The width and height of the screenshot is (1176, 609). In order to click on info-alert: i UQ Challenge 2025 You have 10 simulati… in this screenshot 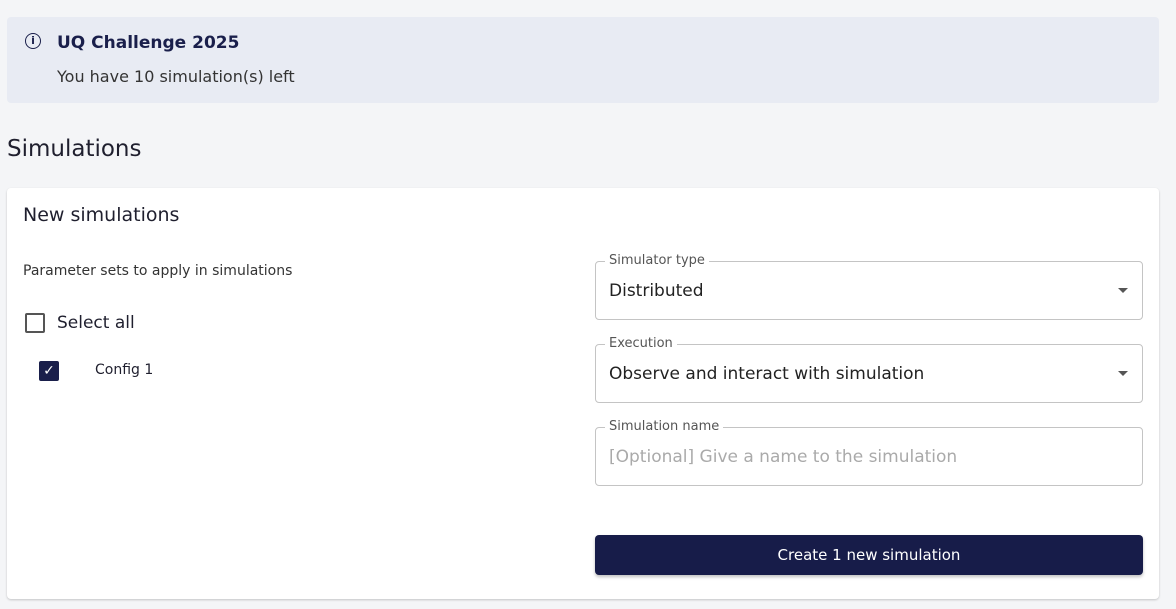, I will do `click(583, 60)`.